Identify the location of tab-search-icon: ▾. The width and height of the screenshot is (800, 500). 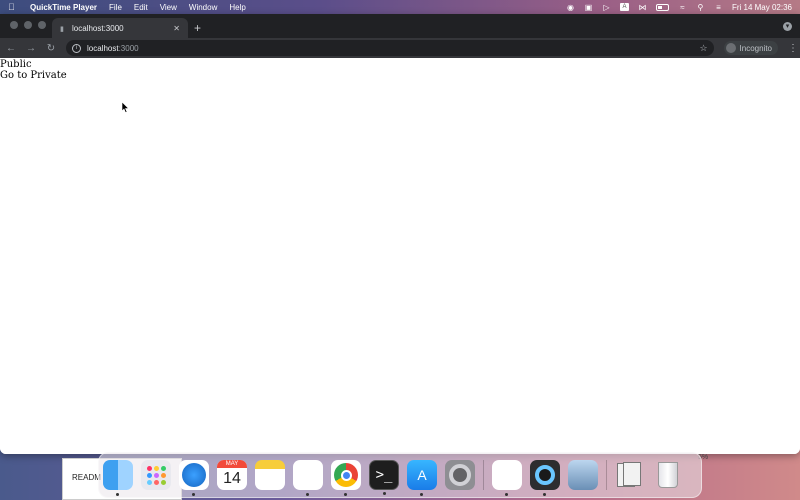
(787, 26).